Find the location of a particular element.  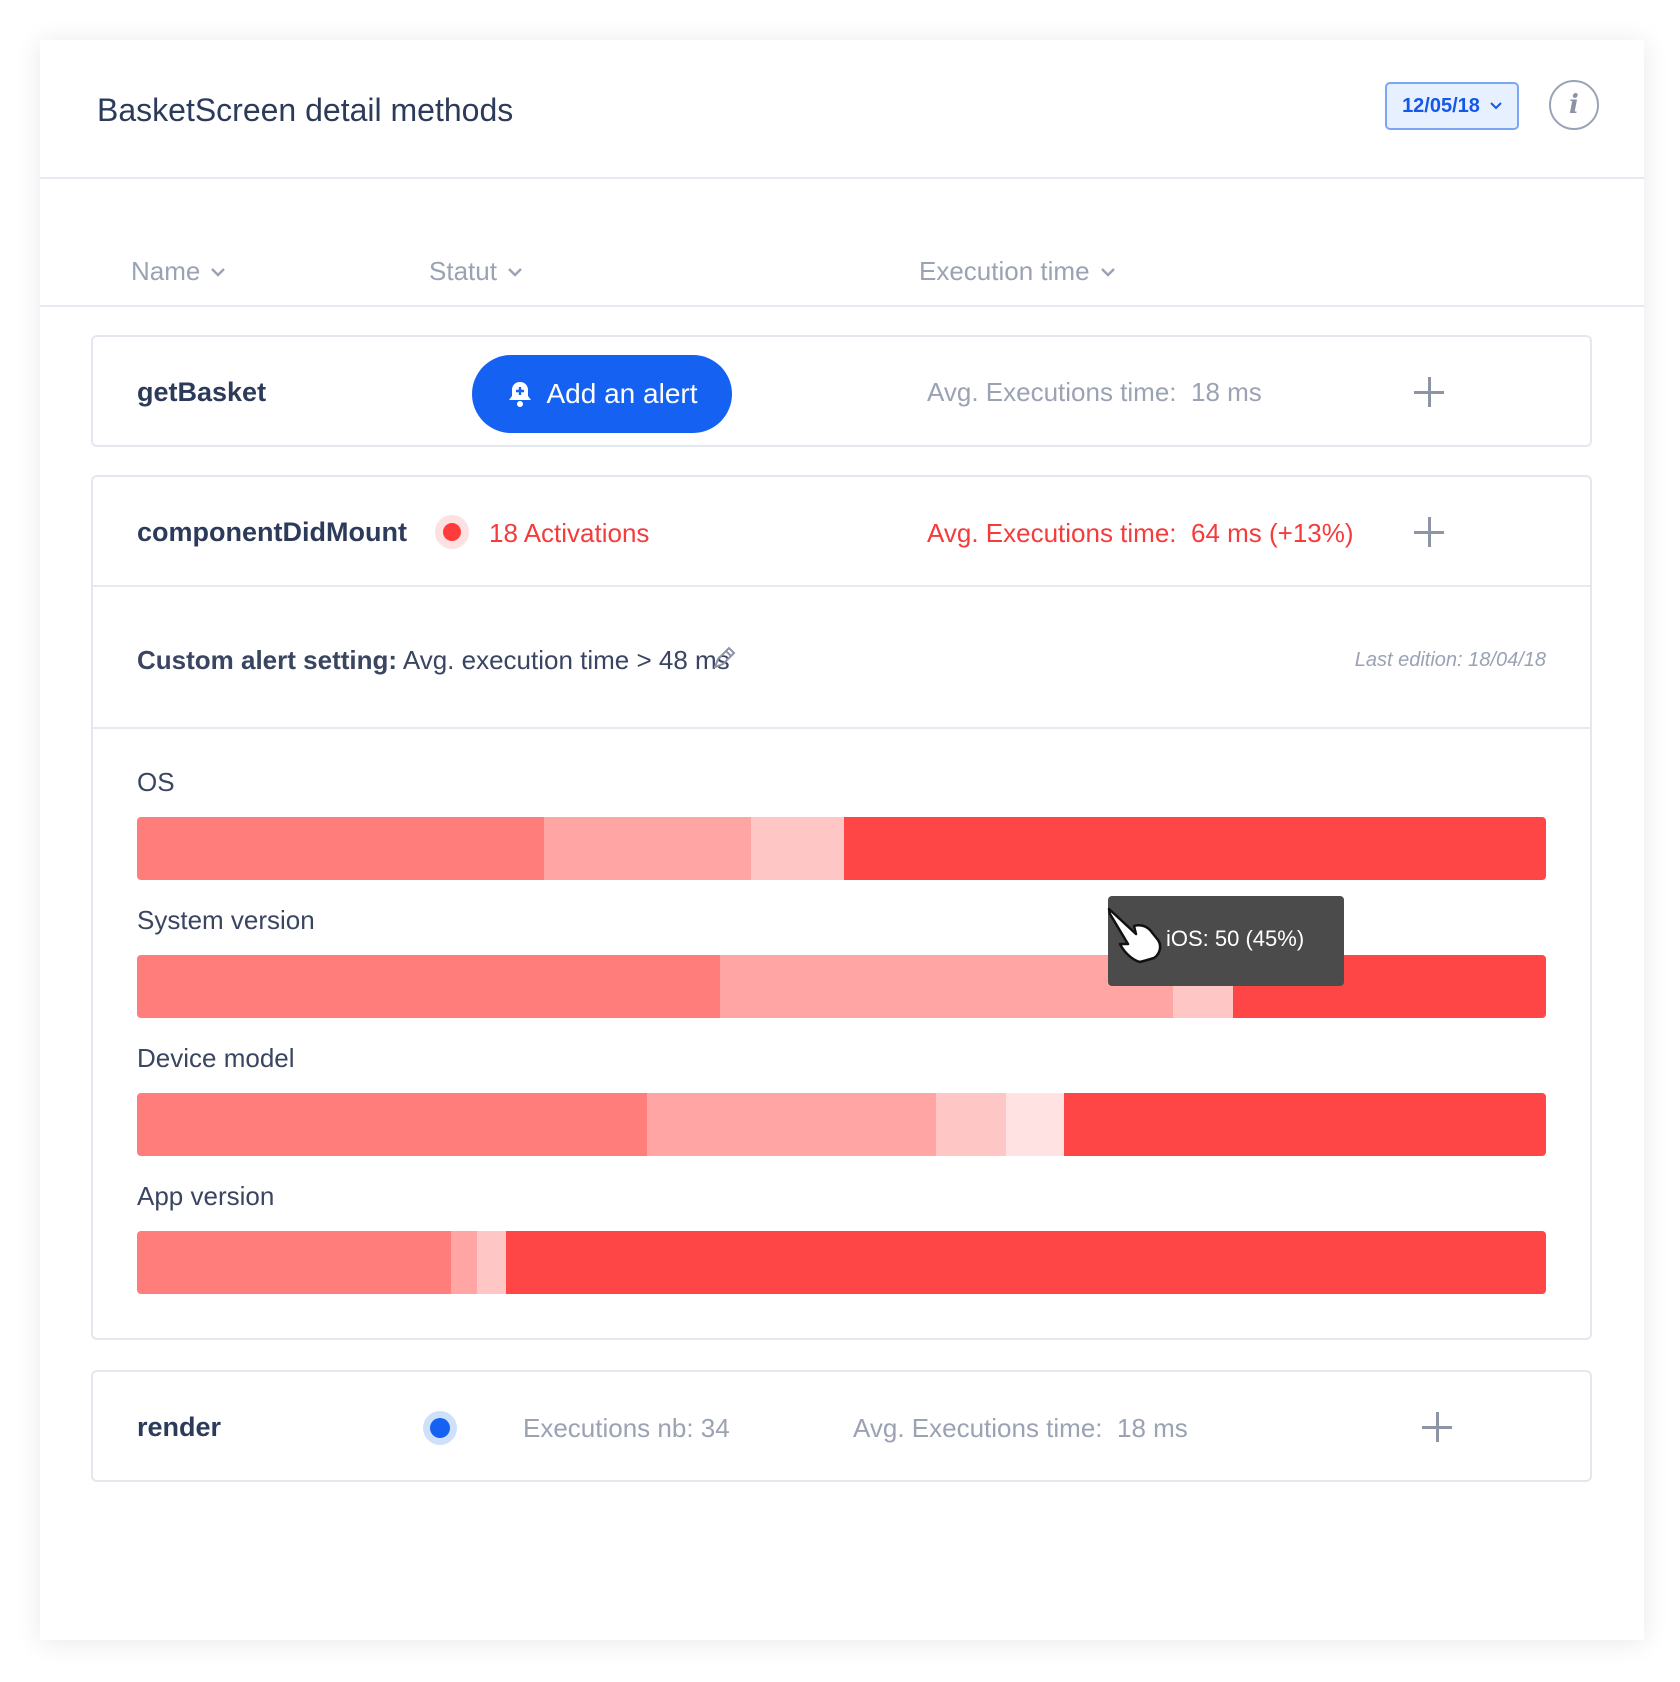

date-selector: 12/05/18 is located at coordinates (1452, 106).